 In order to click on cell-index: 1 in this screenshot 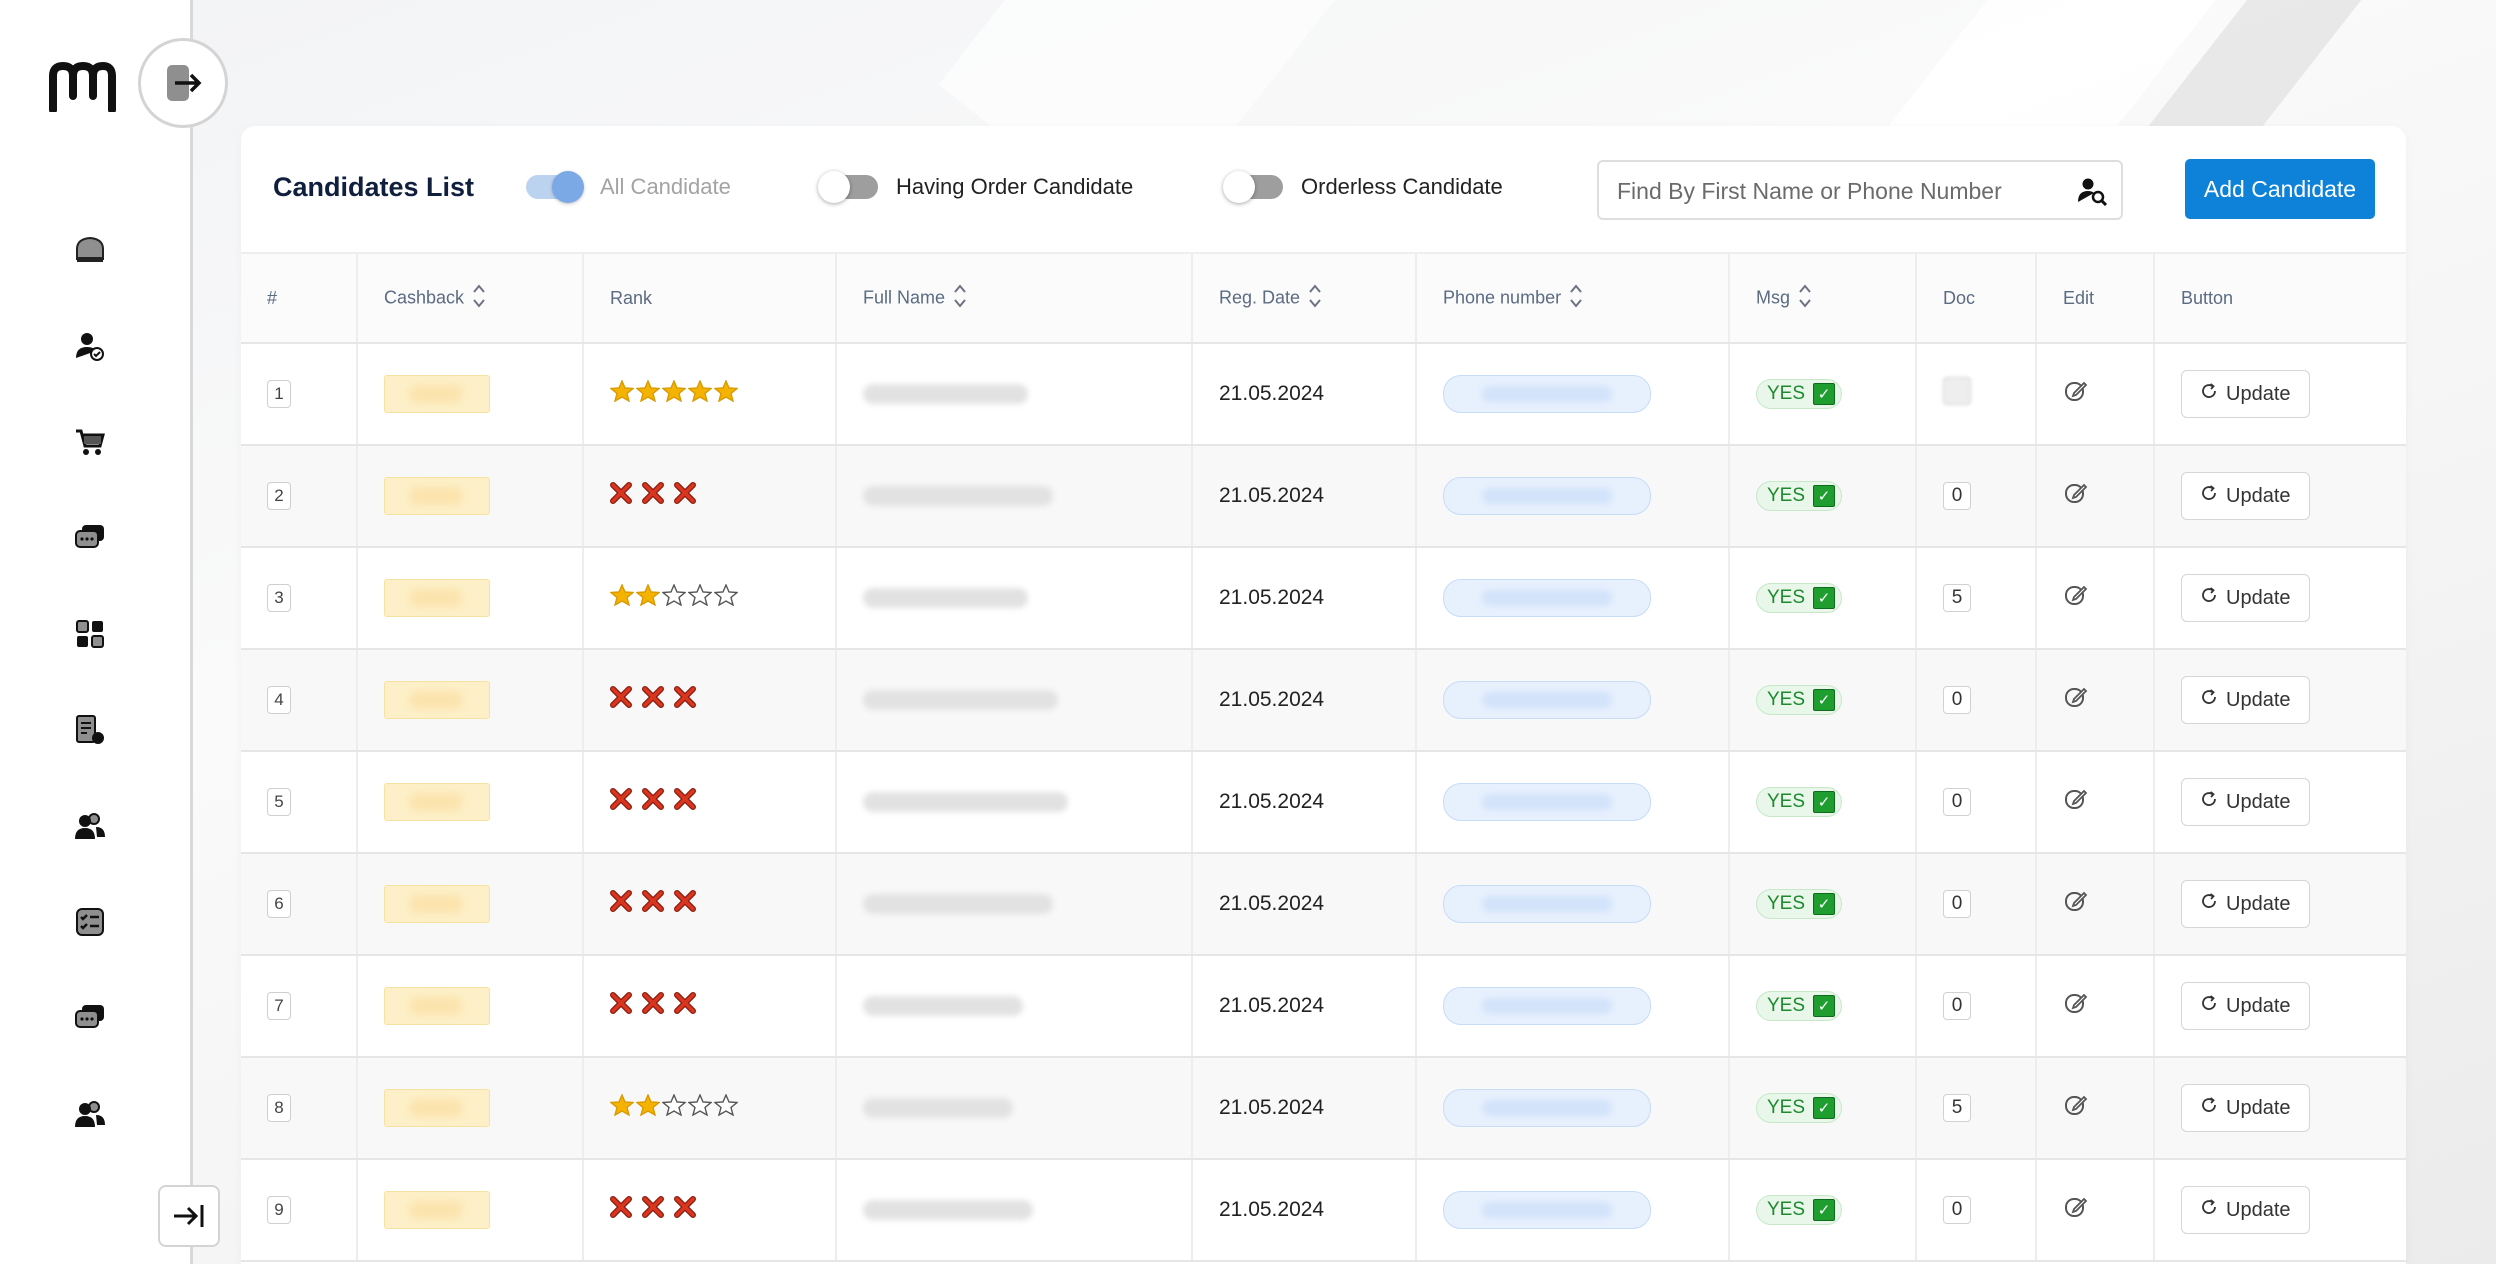, I will do `click(299, 394)`.